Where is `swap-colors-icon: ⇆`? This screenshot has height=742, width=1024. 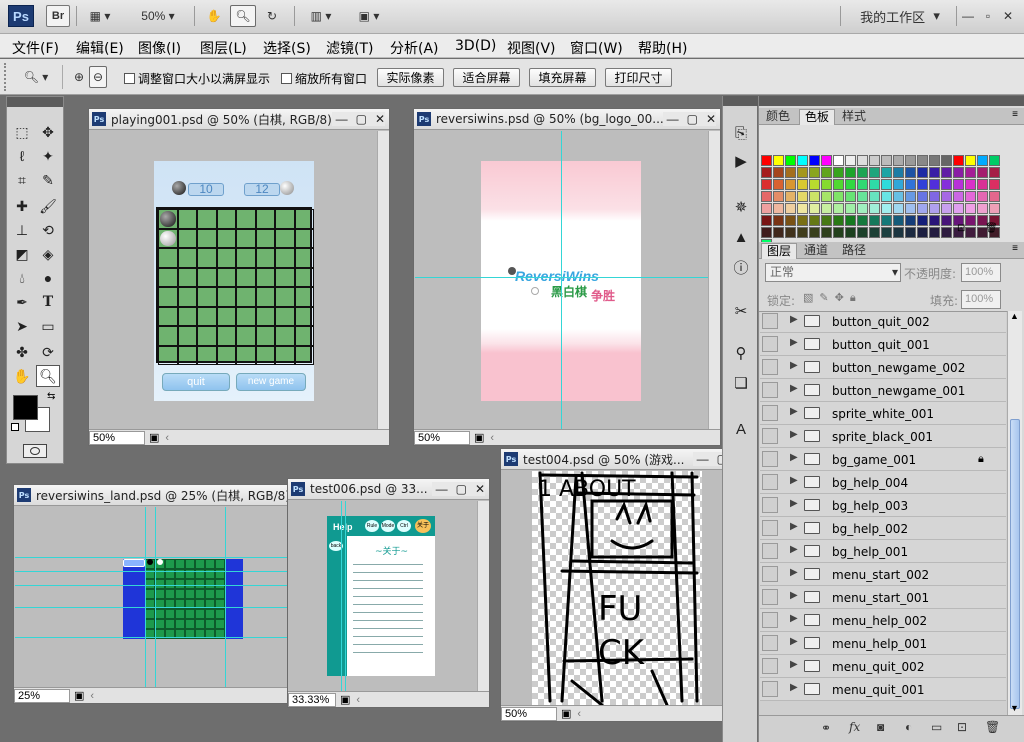
swap-colors-icon: ⇆ is located at coordinates (51, 396).